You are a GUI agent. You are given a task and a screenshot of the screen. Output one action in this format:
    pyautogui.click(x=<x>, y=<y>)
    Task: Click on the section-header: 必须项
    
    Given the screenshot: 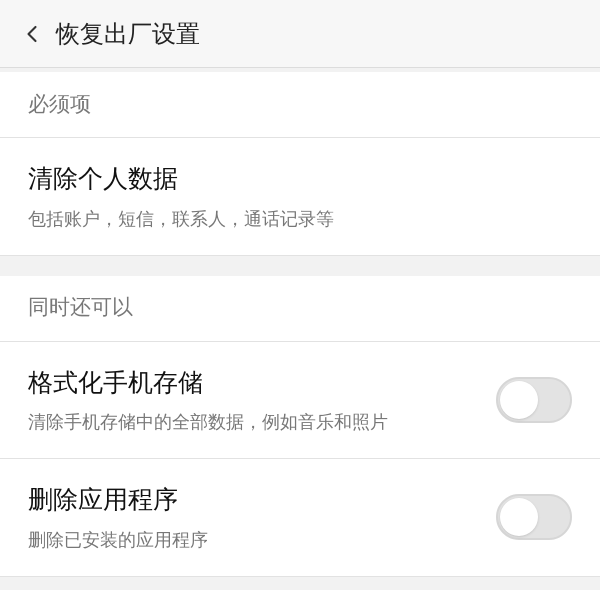 What is the action you would take?
    pyautogui.click(x=59, y=104)
    